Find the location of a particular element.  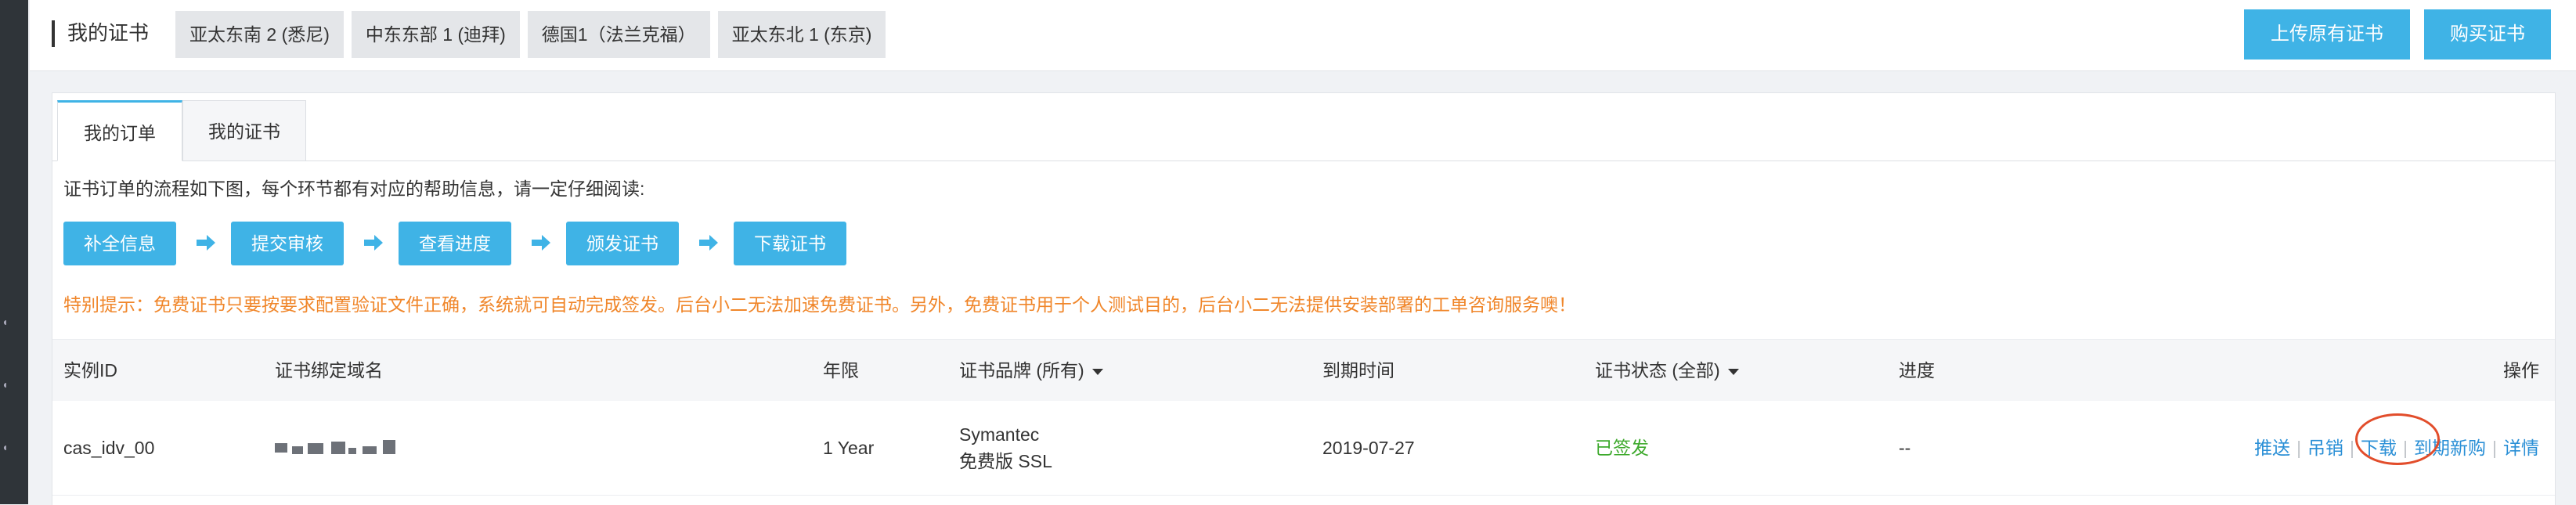

cell-expiry: 2019-07-27 is located at coordinates (1368, 448).